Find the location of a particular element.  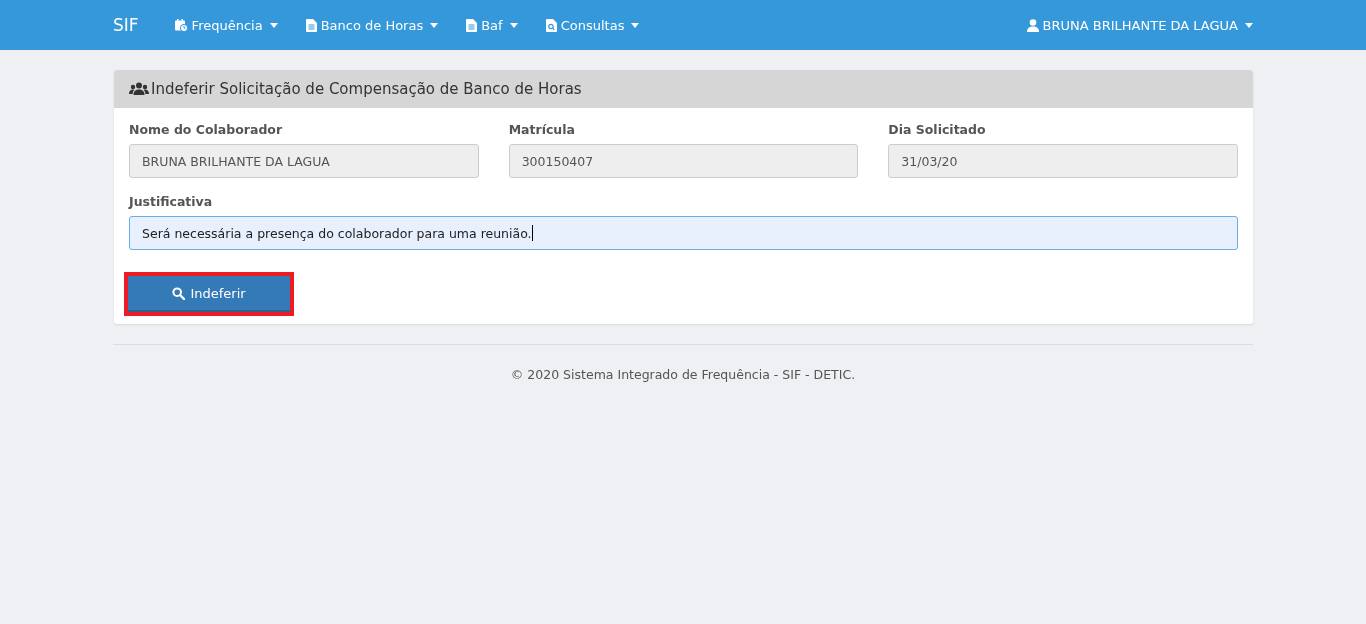

users-icon is located at coordinates (139, 89).